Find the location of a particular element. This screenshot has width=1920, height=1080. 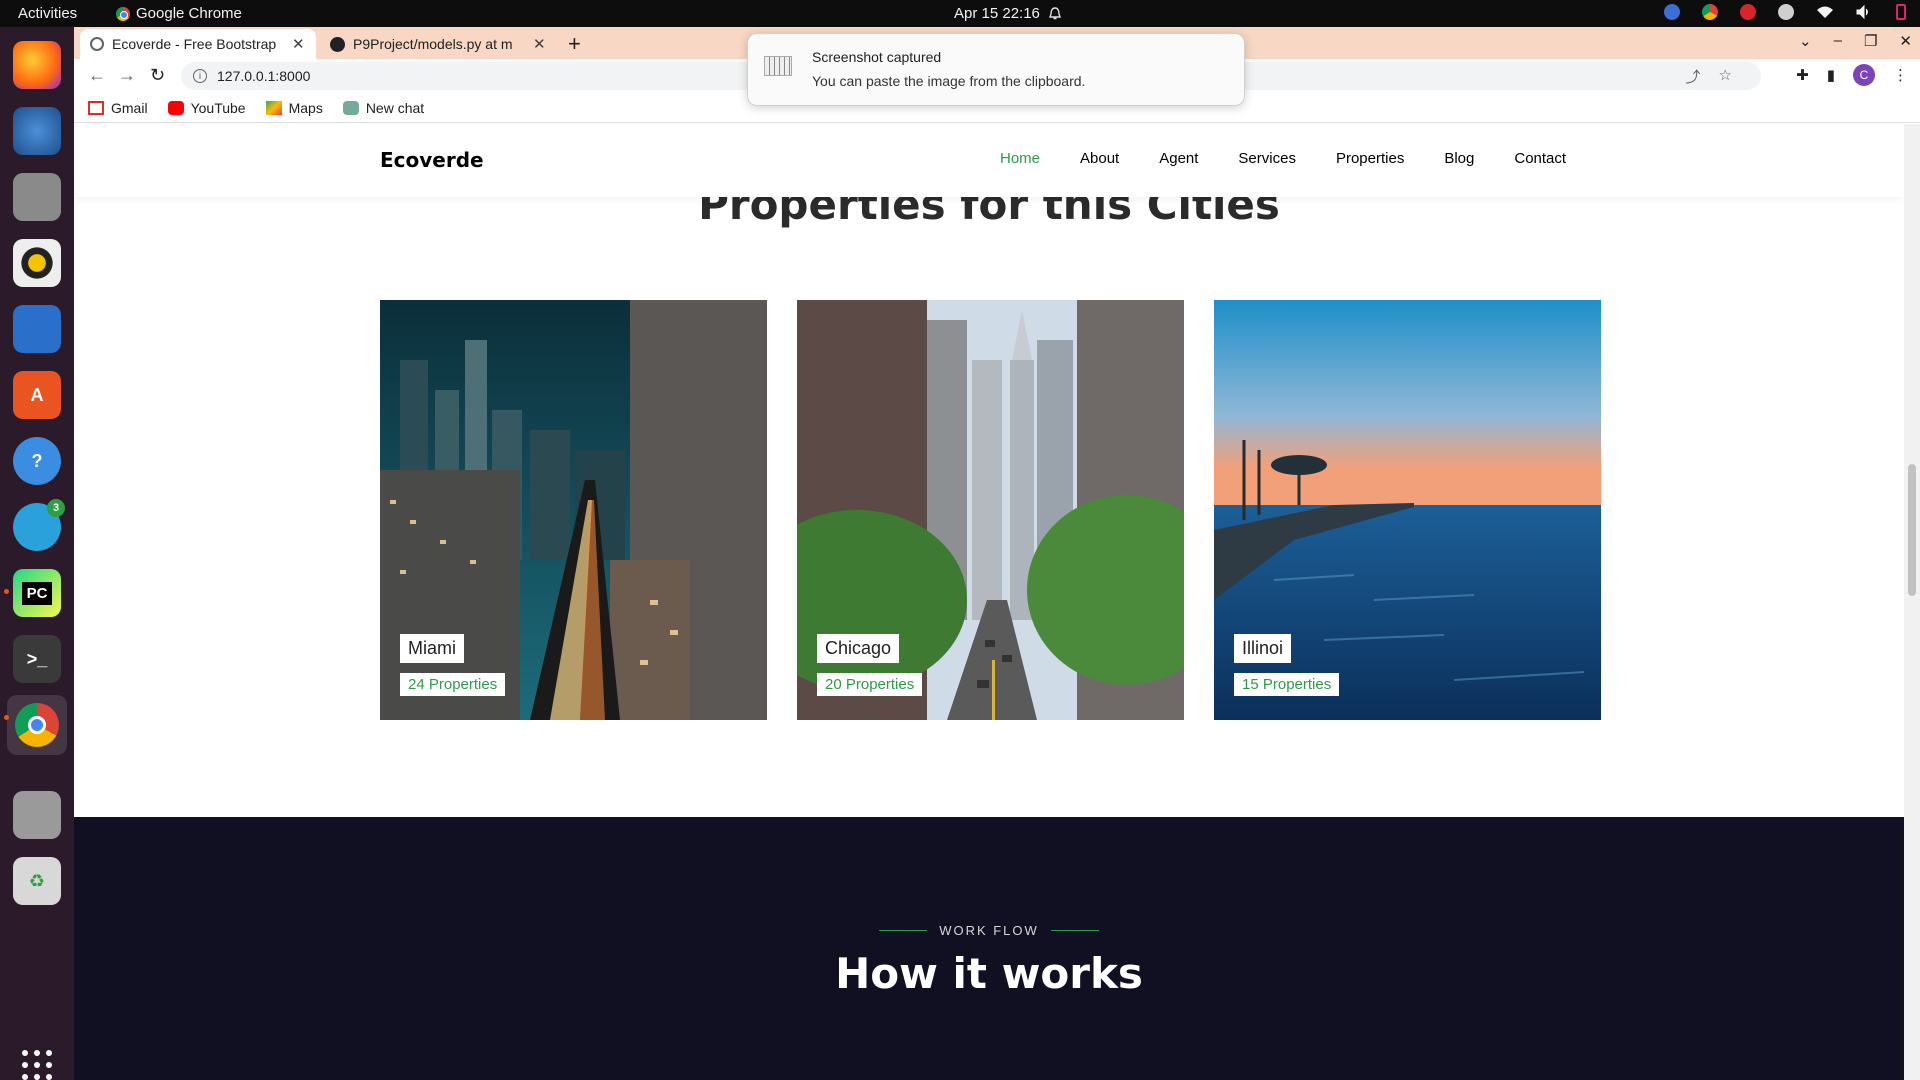

nav-home: Home is located at coordinates (1020, 158).